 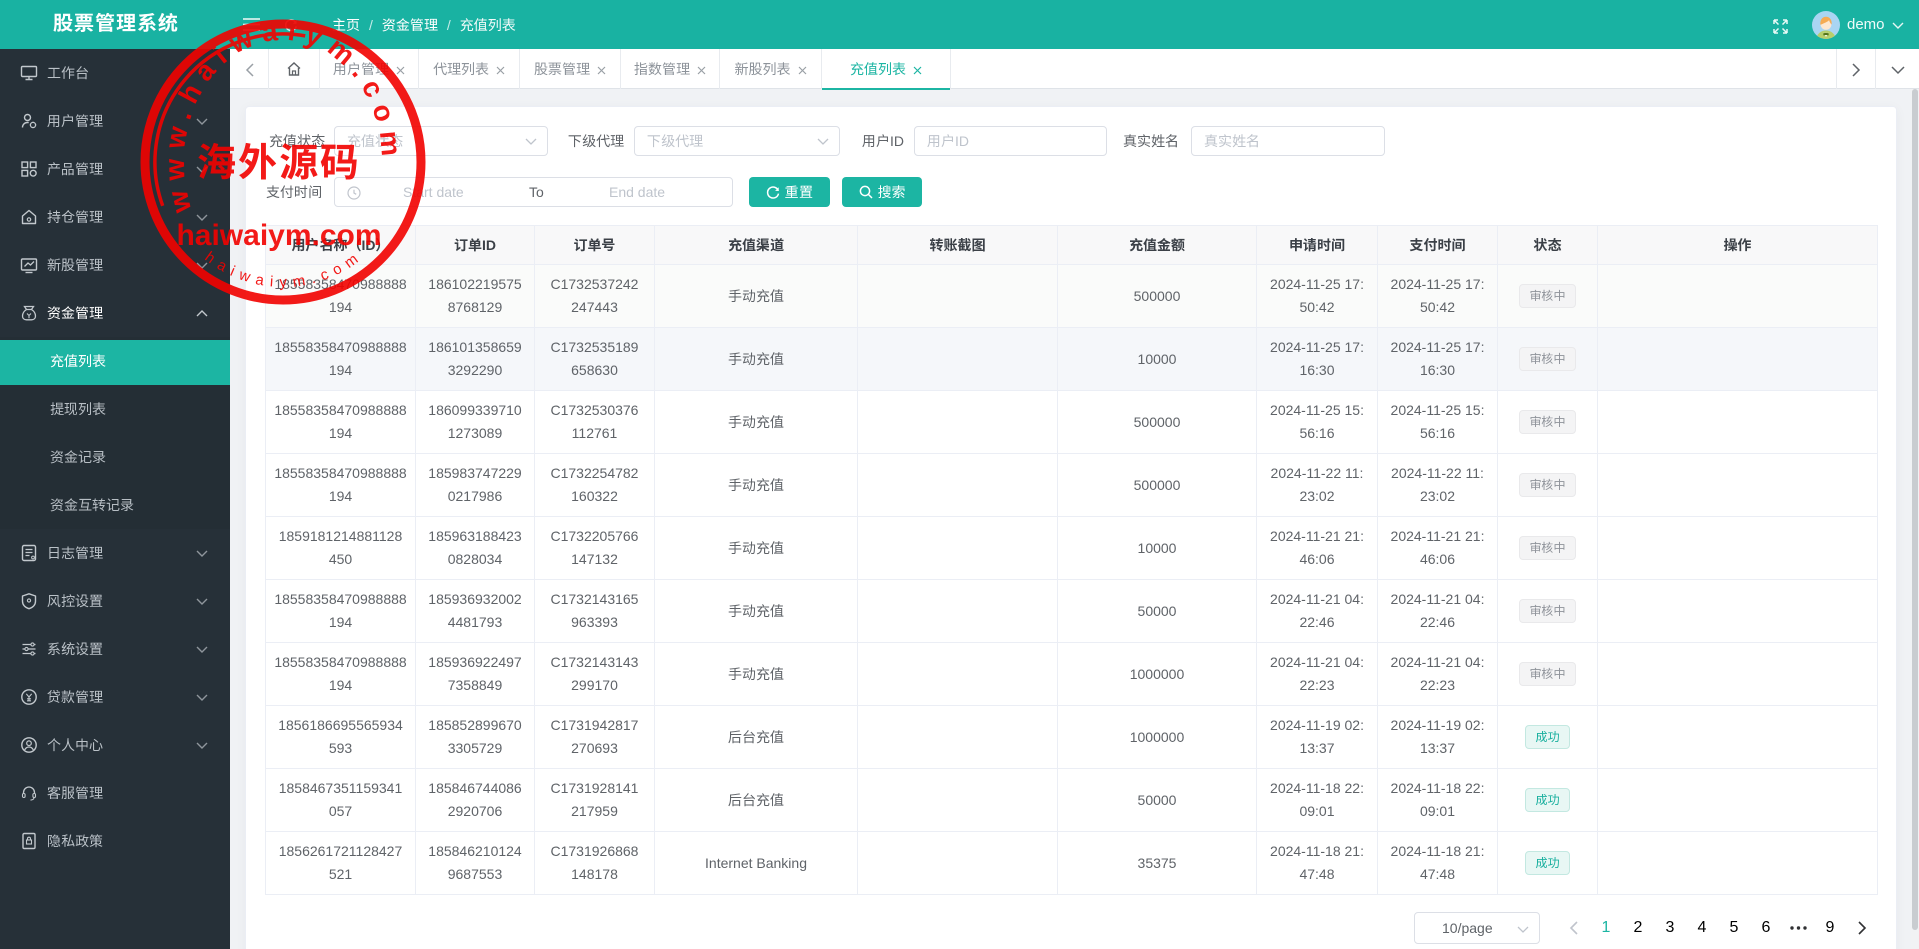 I want to click on svg-text: 海外源码, so click(x=279, y=160).